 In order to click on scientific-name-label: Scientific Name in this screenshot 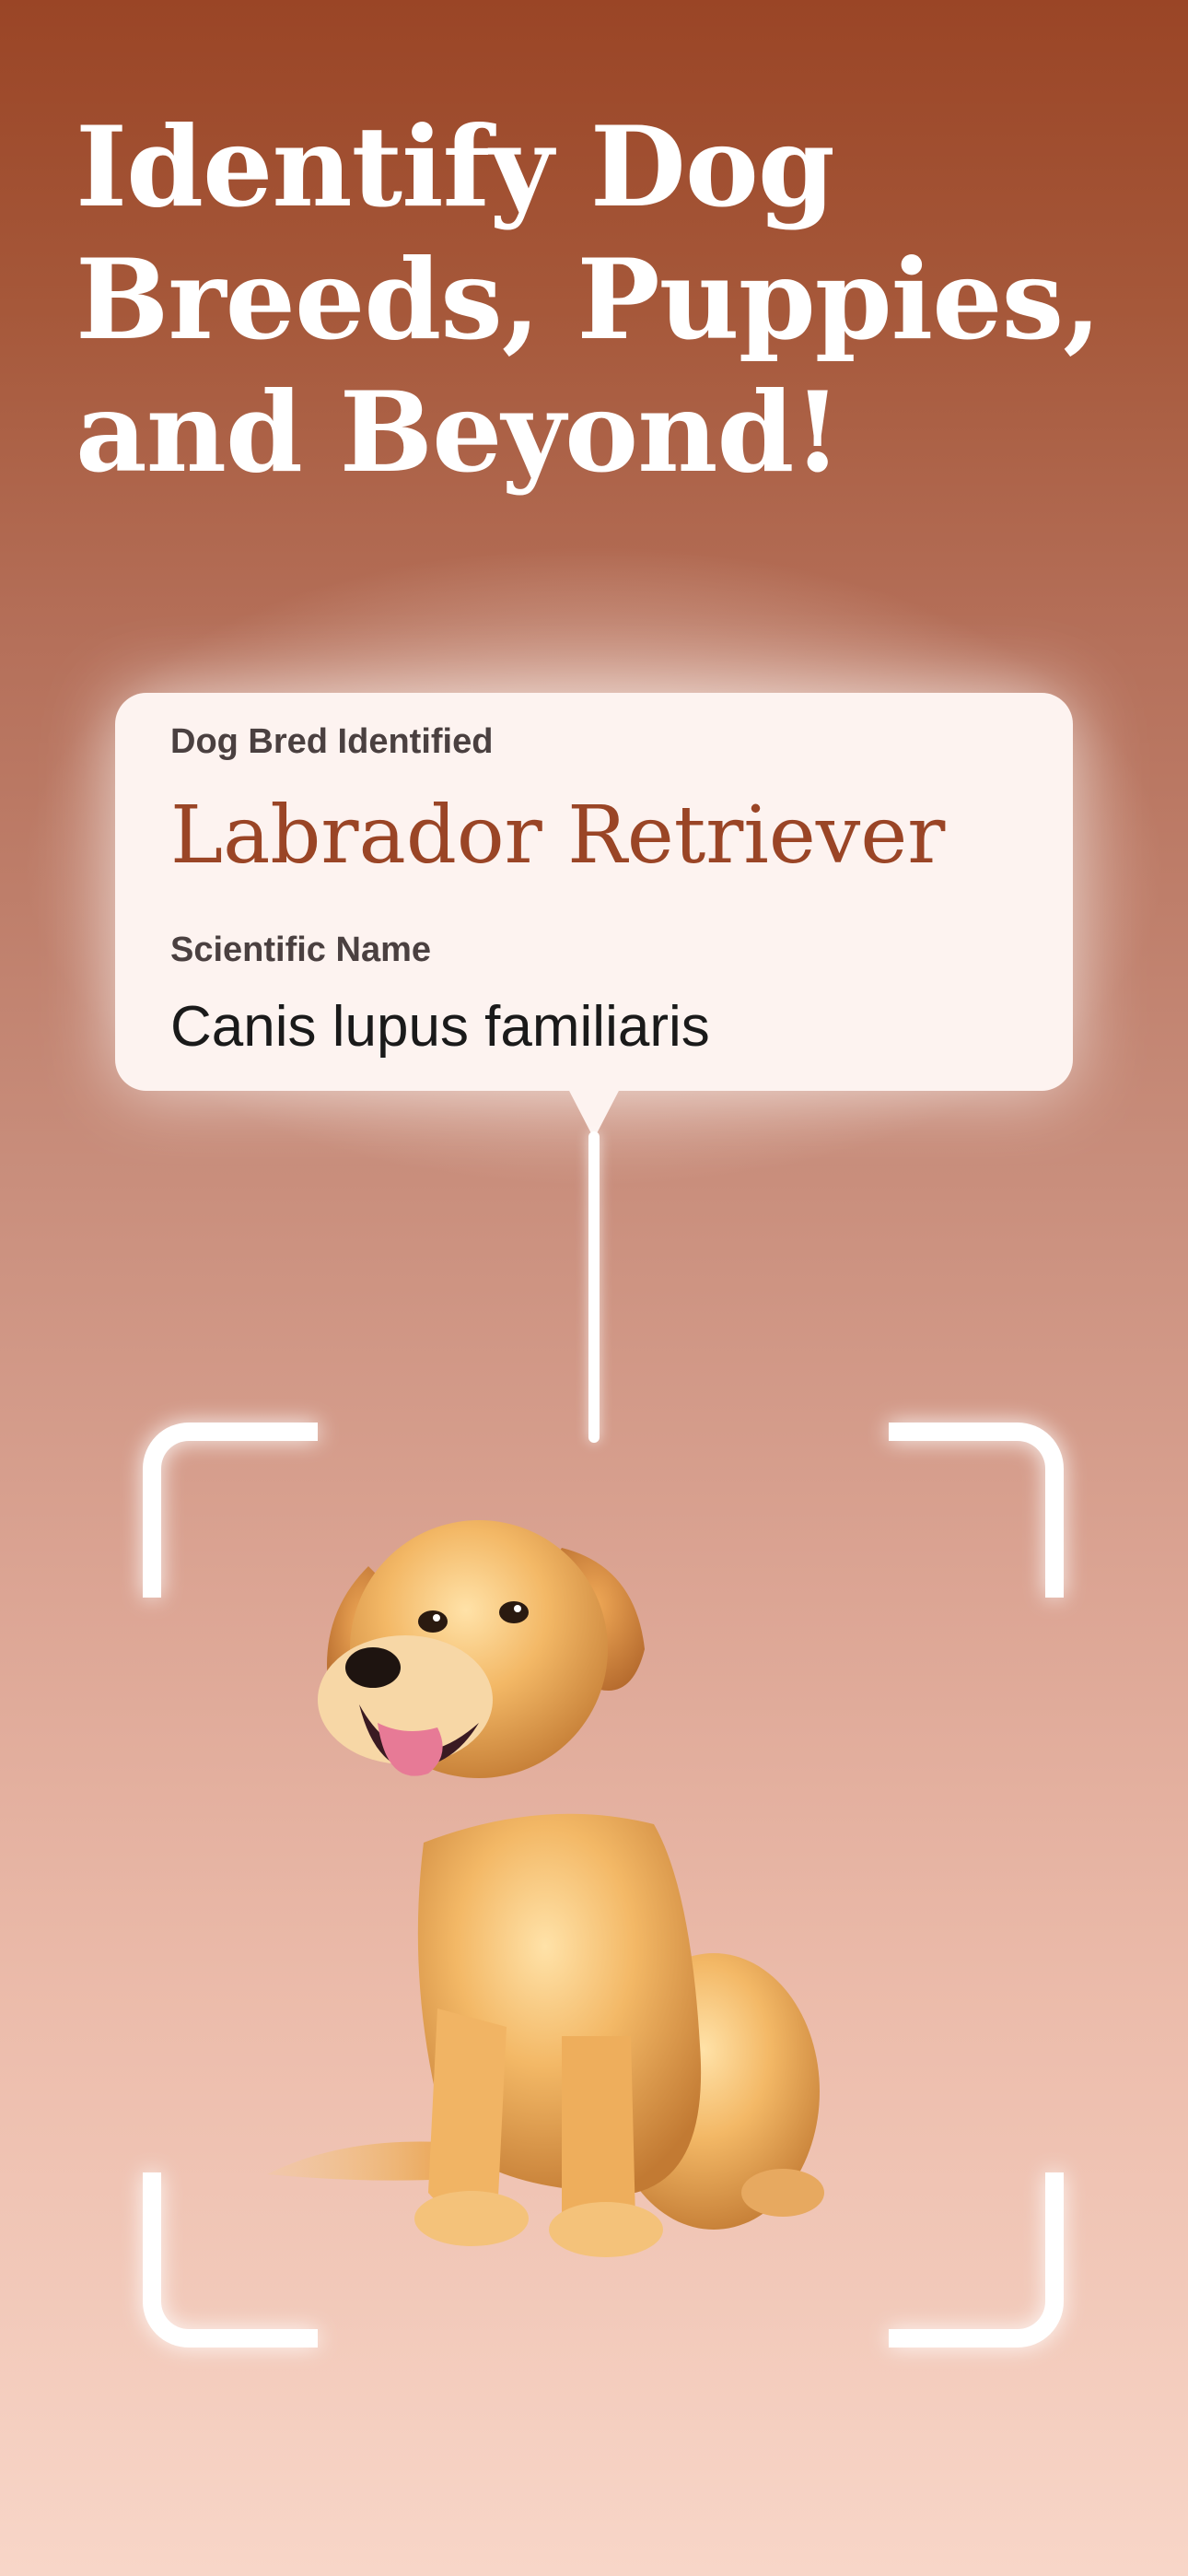, I will do `click(300, 950)`.